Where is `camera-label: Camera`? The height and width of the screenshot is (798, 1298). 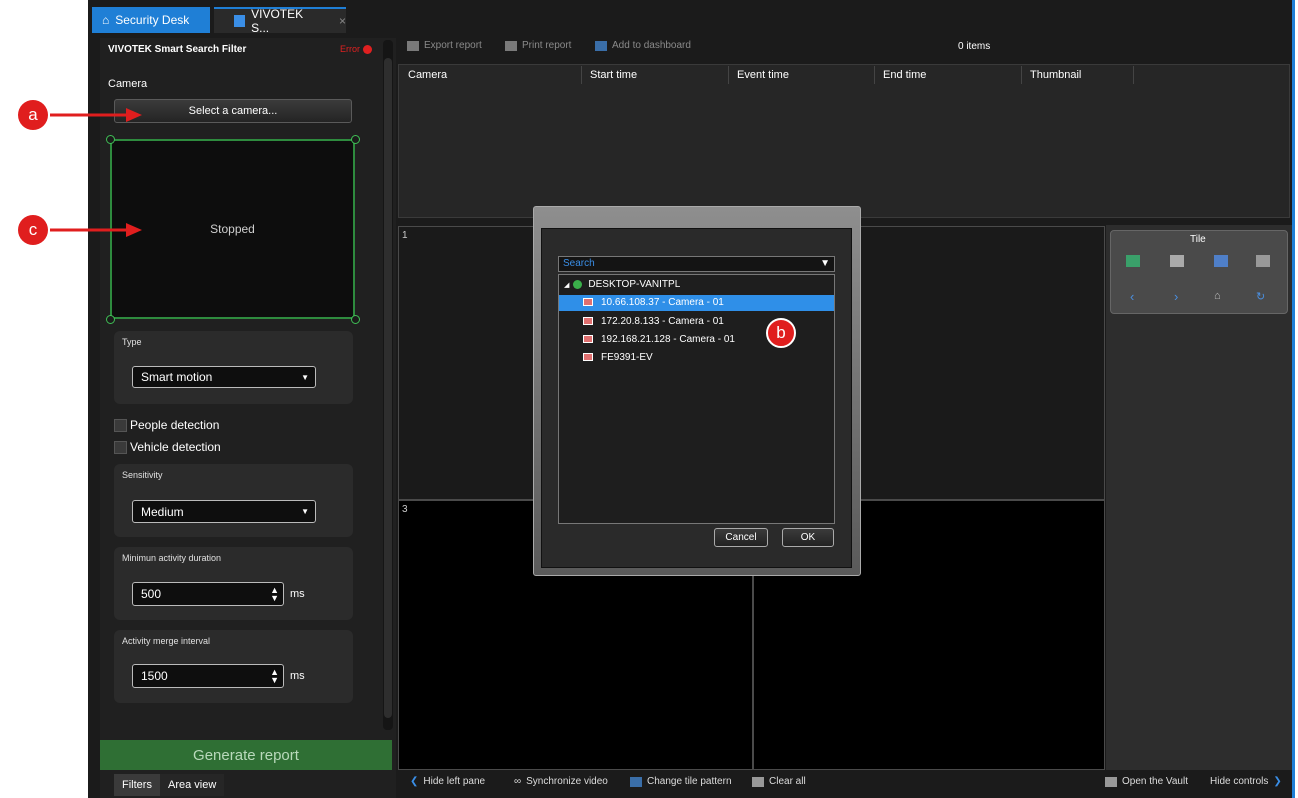
camera-label: Camera is located at coordinates (128, 84).